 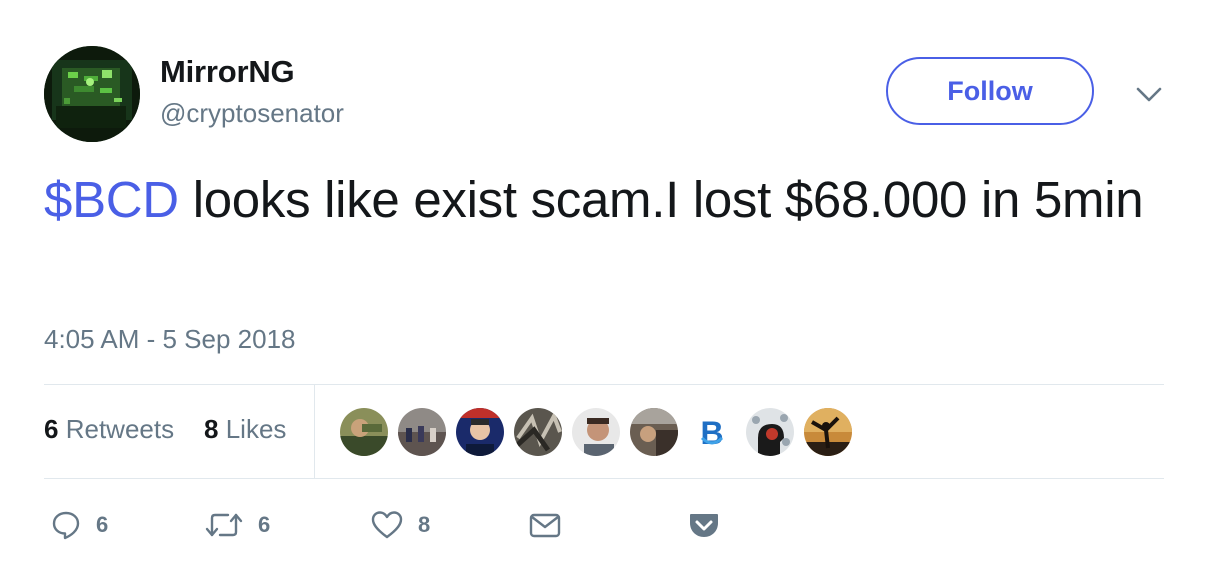 I want to click on tweet-stats: 6 Retweets 8 Likes B, so click(x=604, y=431).